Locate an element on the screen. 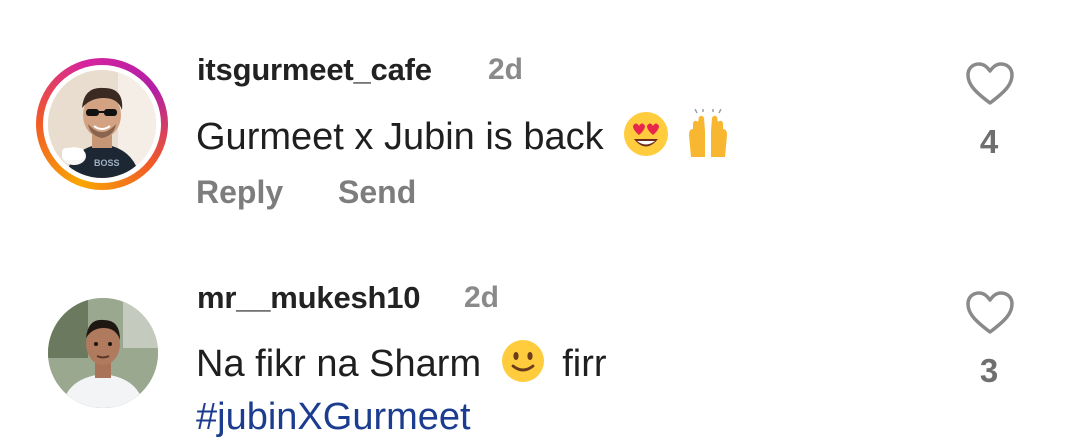  avatar-photo-icon is located at coordinates (103, 353).